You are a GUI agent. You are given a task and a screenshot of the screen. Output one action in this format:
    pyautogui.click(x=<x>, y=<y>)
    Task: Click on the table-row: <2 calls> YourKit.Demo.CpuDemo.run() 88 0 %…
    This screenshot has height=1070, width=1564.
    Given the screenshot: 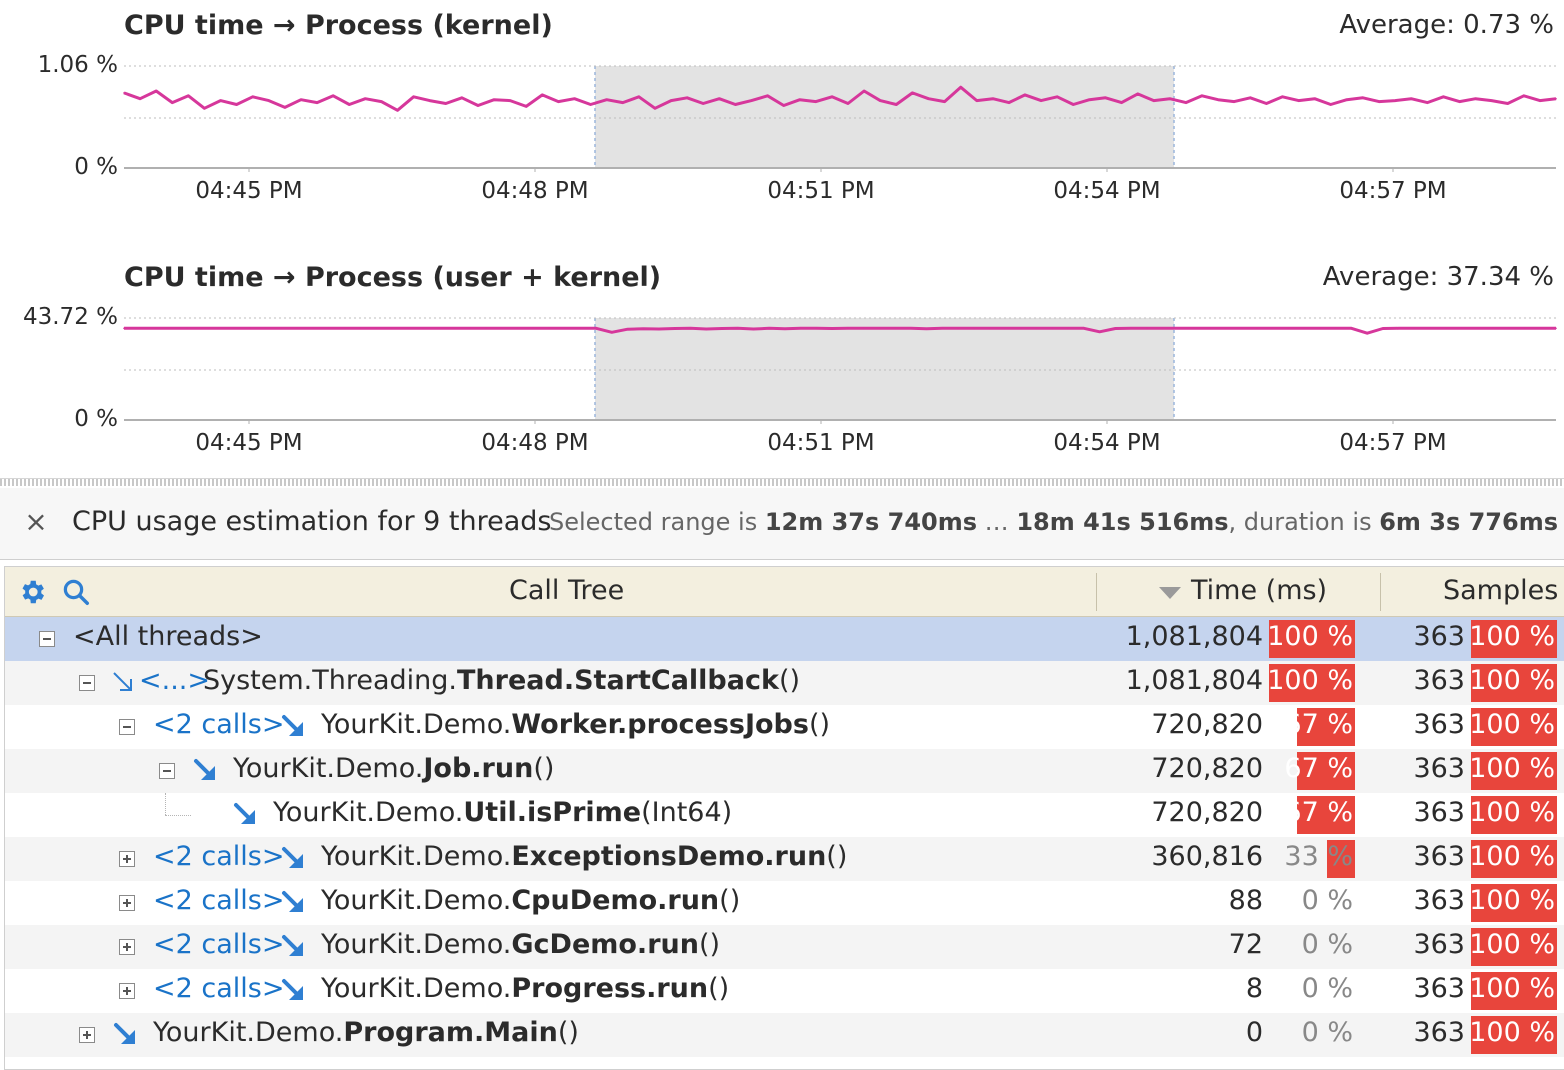 What is the action you would take?
    pyautogui.click(x=784, y=903)
    